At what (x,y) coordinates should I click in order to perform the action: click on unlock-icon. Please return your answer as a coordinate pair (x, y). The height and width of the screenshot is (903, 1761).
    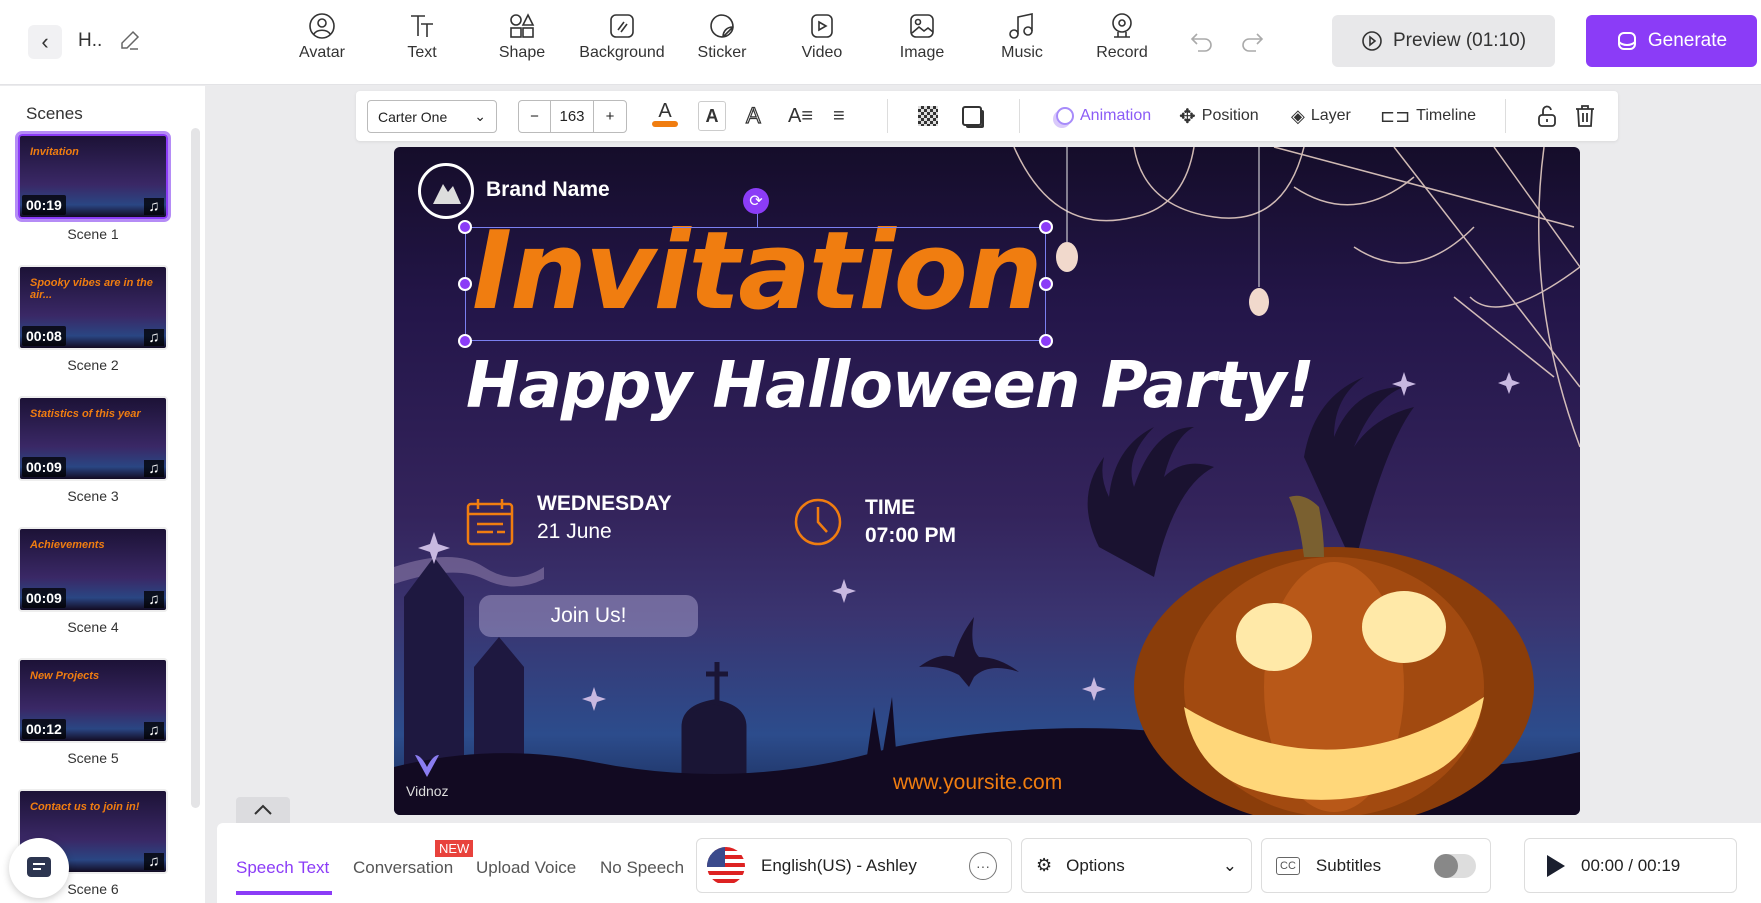
    Looking at the image, I should click on (1547, 116).